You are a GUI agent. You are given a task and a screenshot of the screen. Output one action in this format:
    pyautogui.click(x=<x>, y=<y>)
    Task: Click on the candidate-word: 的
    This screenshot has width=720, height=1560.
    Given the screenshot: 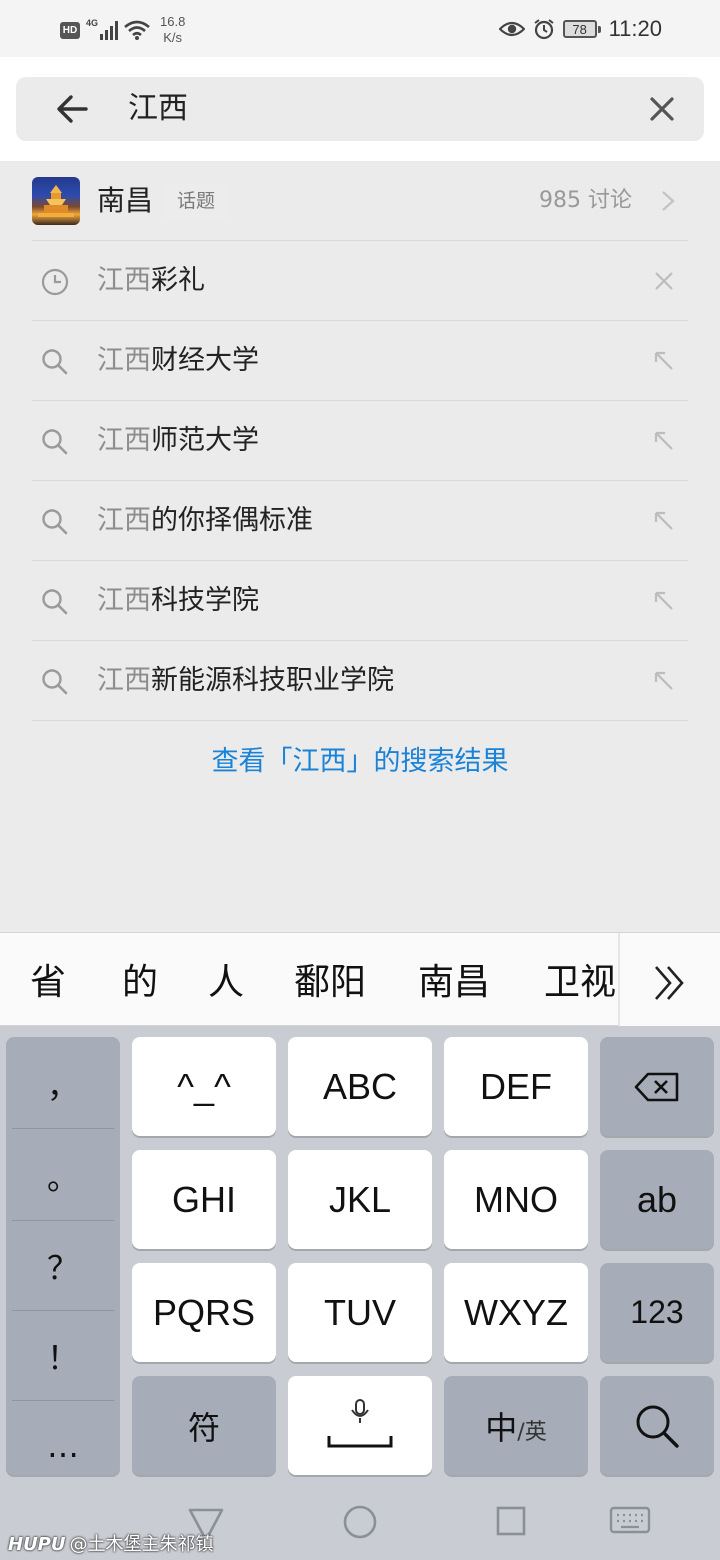 What is the action you would take?
    pyautogui.click(x=140, y=980)
    